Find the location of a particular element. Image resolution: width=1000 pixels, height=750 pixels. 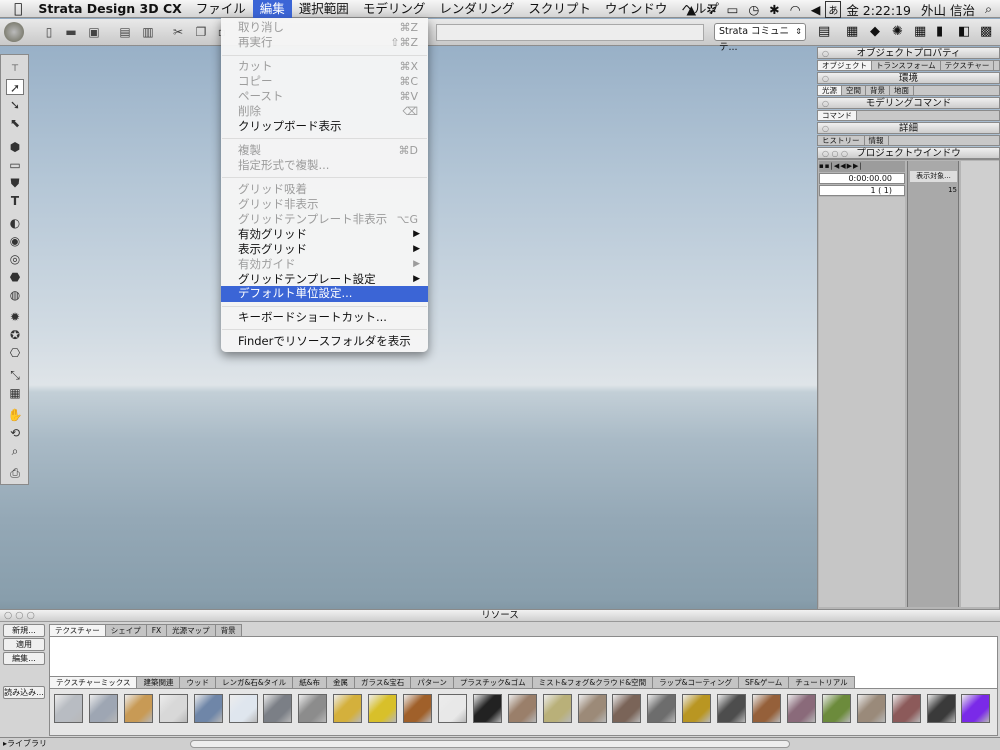

deform-tool-icon: ◍ is located at coordinates (15, 295).